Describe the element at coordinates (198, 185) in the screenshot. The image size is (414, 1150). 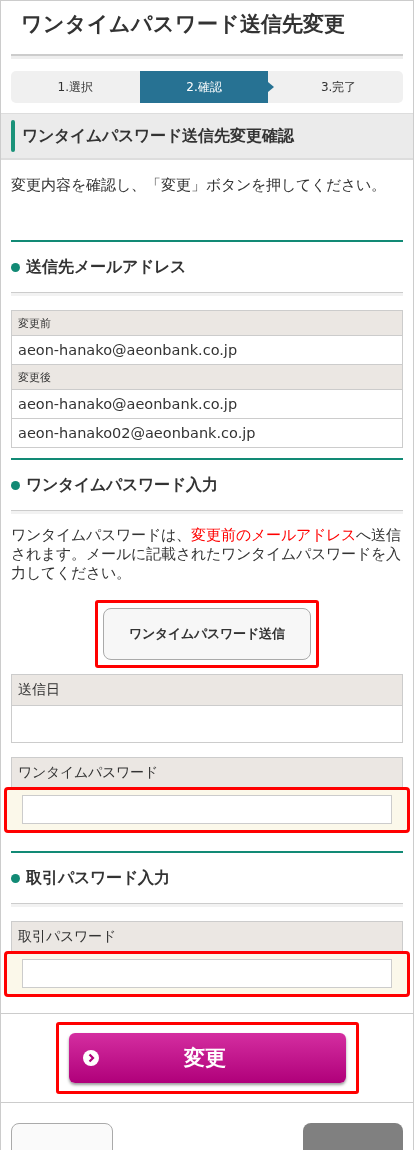
I see `instruction-text: 変更内容を確認し、「変更」ボタンを押してください。` at that location.